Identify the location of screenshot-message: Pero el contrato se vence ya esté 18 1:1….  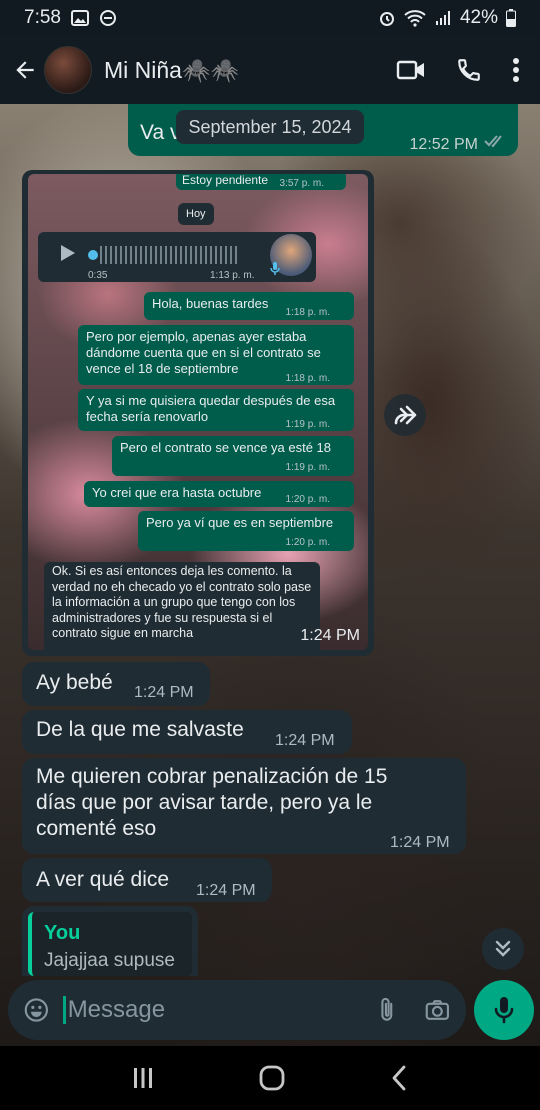
(233, 456).